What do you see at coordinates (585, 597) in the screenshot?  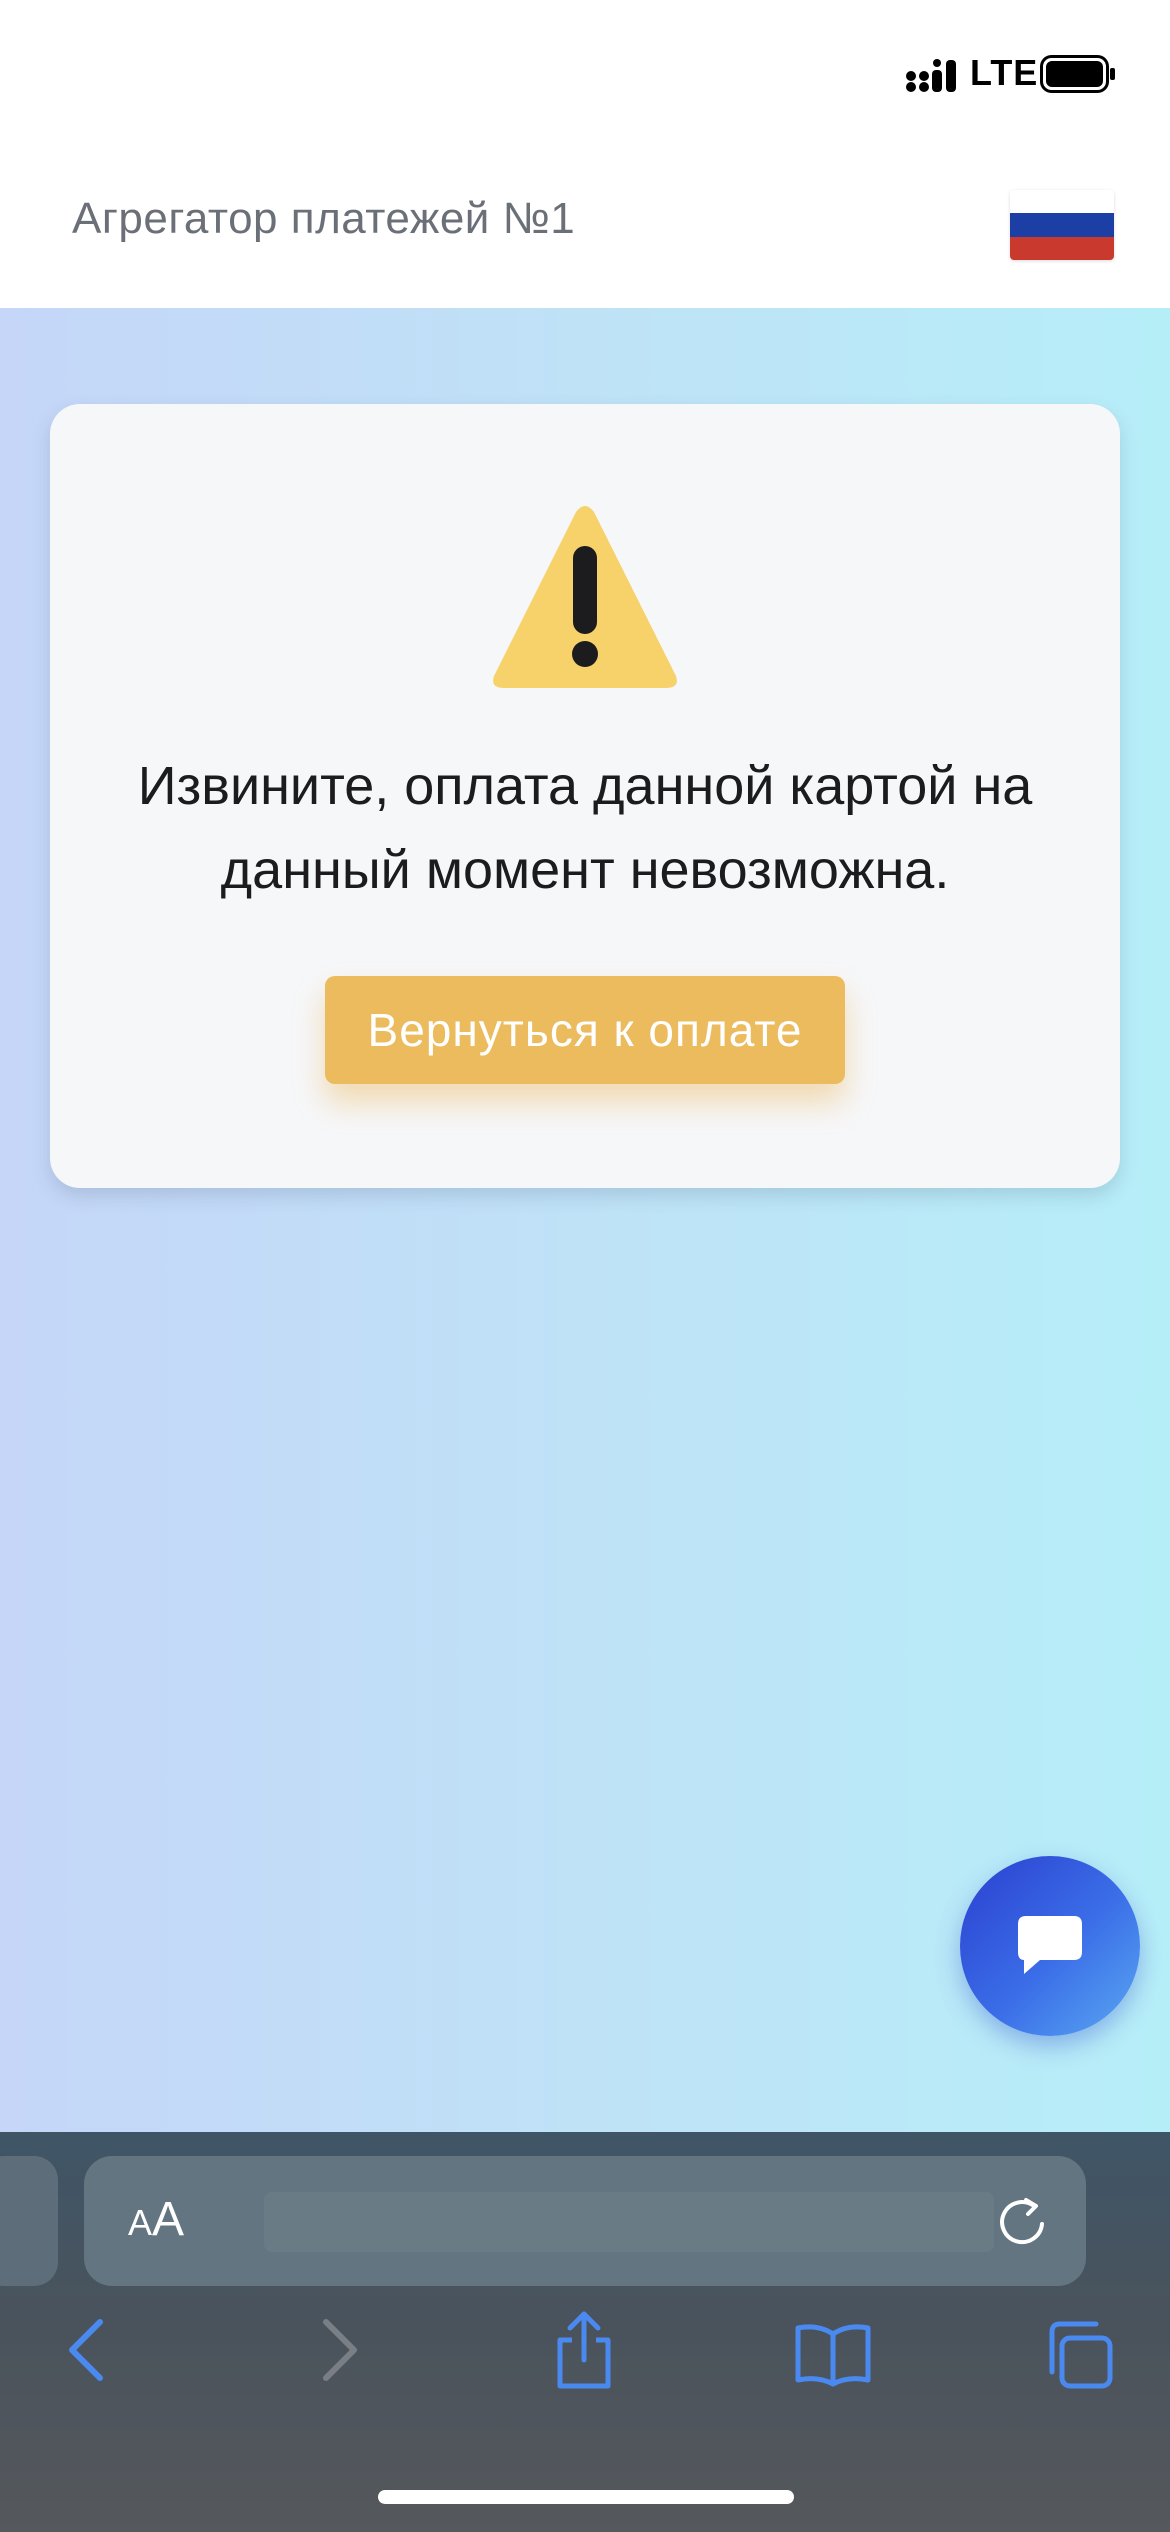 I see `warning-icon` at bounding box center [585, 597].